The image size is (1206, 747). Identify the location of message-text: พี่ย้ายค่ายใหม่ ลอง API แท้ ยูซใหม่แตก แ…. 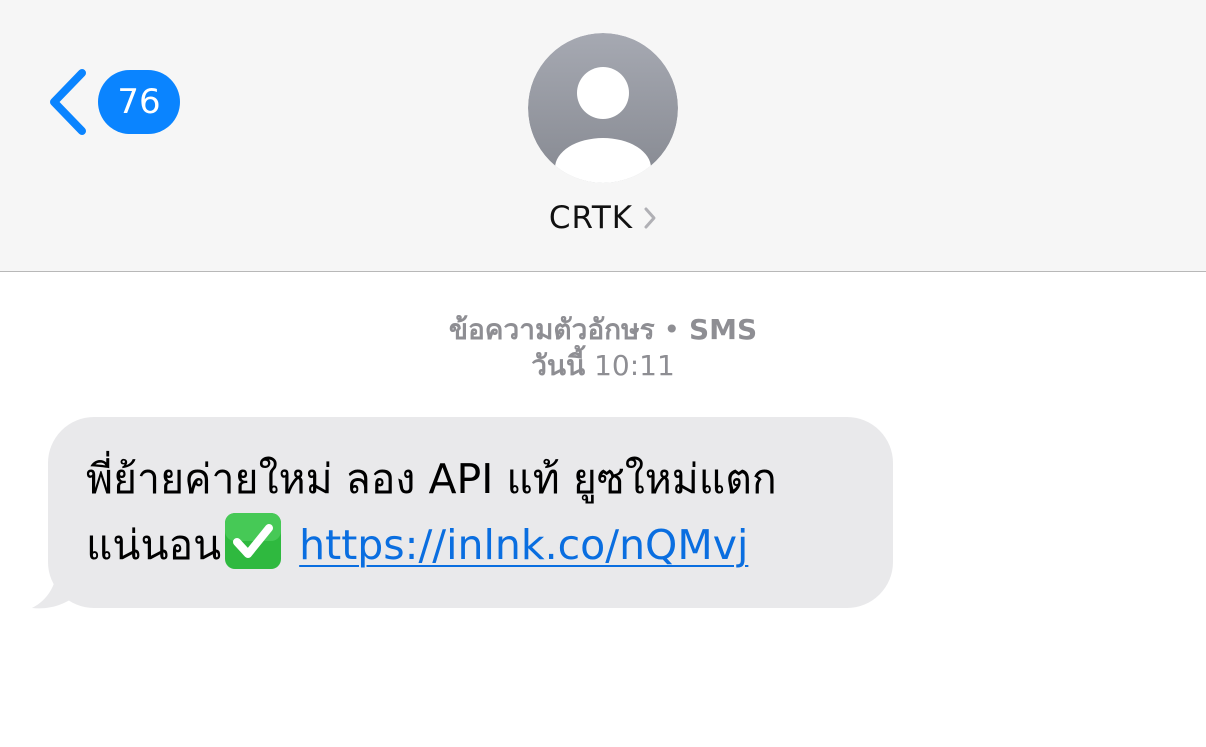
(474, 512).